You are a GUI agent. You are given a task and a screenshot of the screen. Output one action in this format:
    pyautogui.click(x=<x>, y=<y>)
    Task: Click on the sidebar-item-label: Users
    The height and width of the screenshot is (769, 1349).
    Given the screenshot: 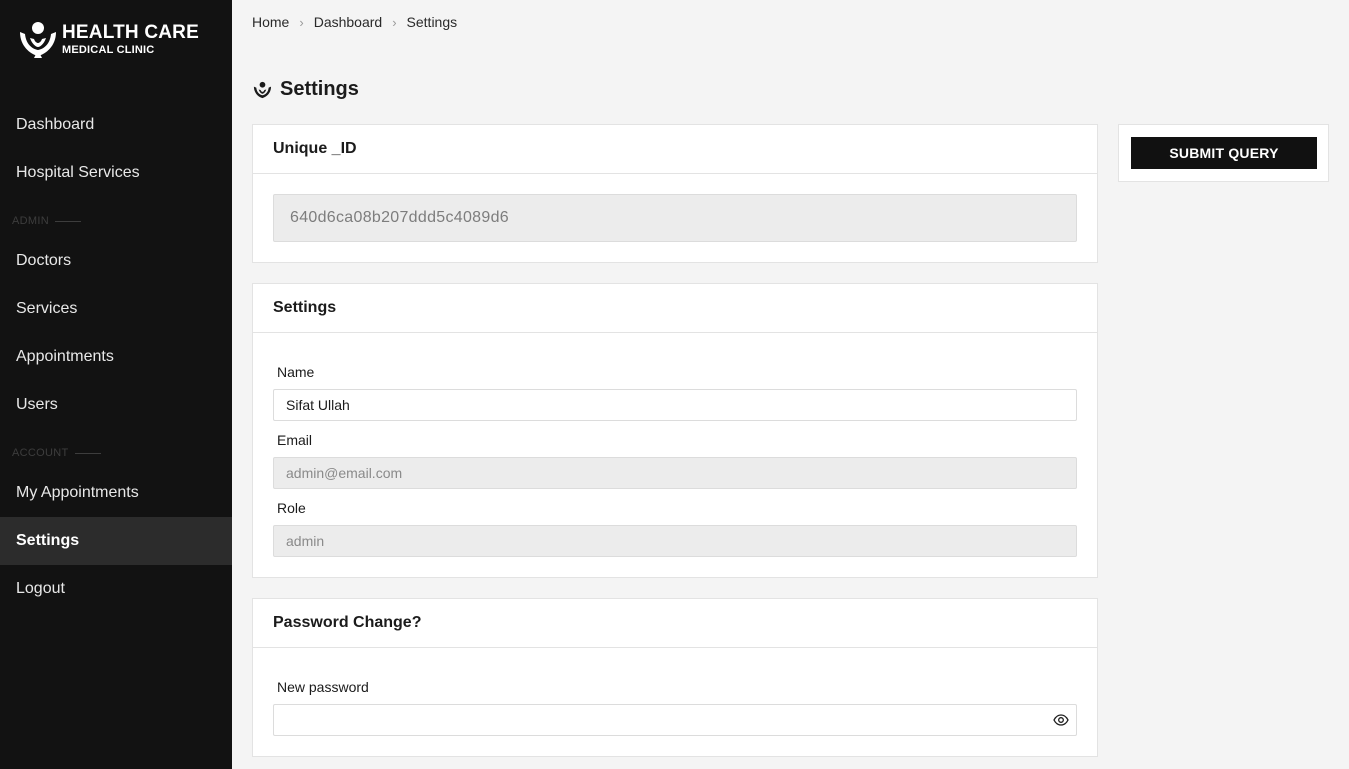 What is the action you would take?
    pyautogui.click(x=37, y=404)
    